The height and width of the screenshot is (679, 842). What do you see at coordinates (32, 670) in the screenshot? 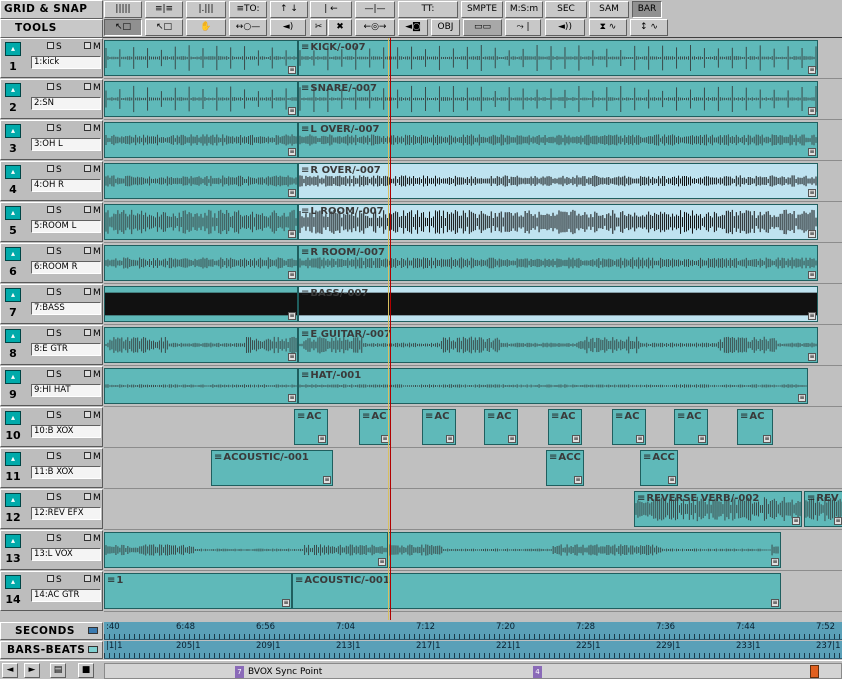
I see `scroll-right-icon: ►` at bounding box center [32, 670].